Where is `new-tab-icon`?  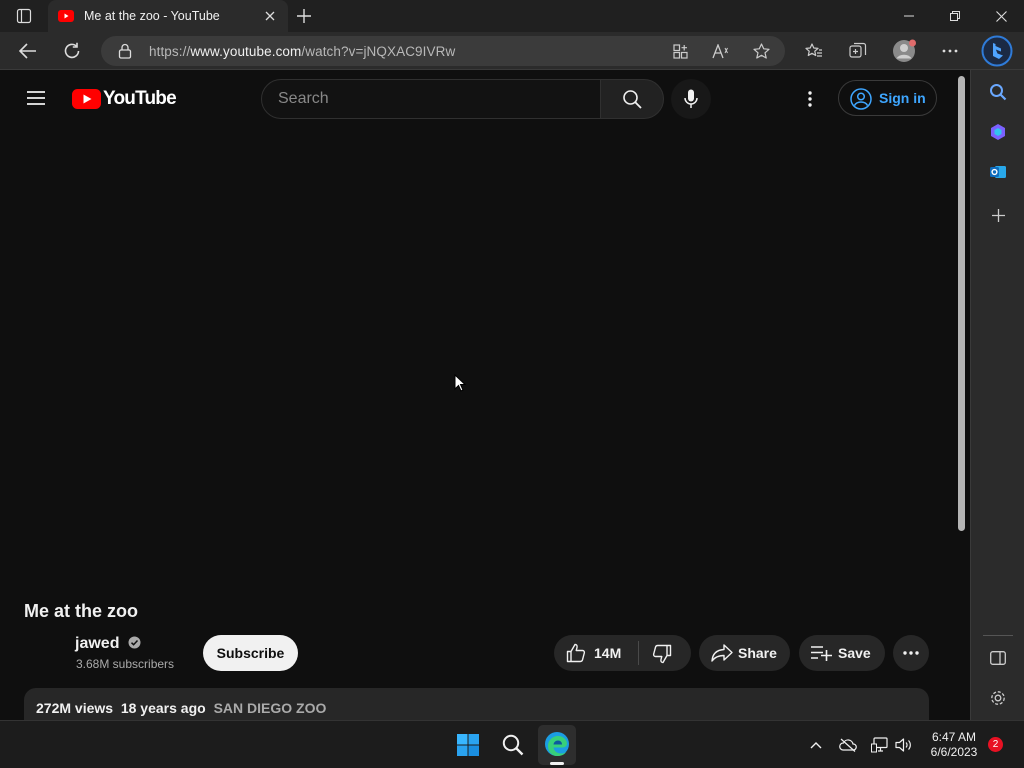 new-tab-icon is located at coordinates (304, 16).